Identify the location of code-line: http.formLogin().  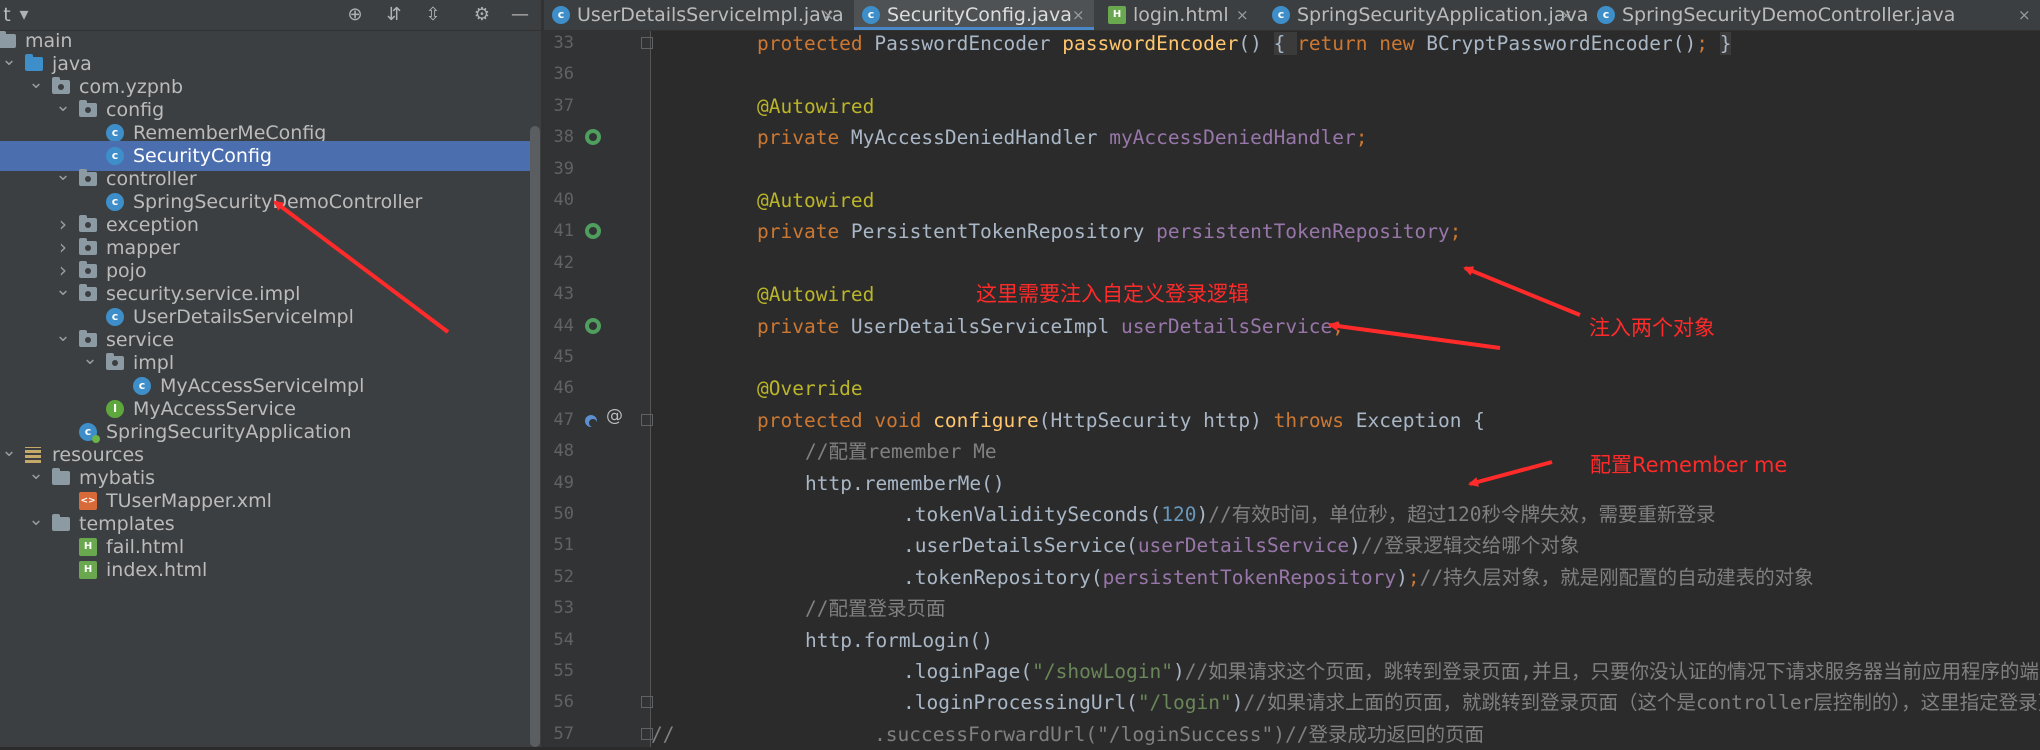
(899, 640).